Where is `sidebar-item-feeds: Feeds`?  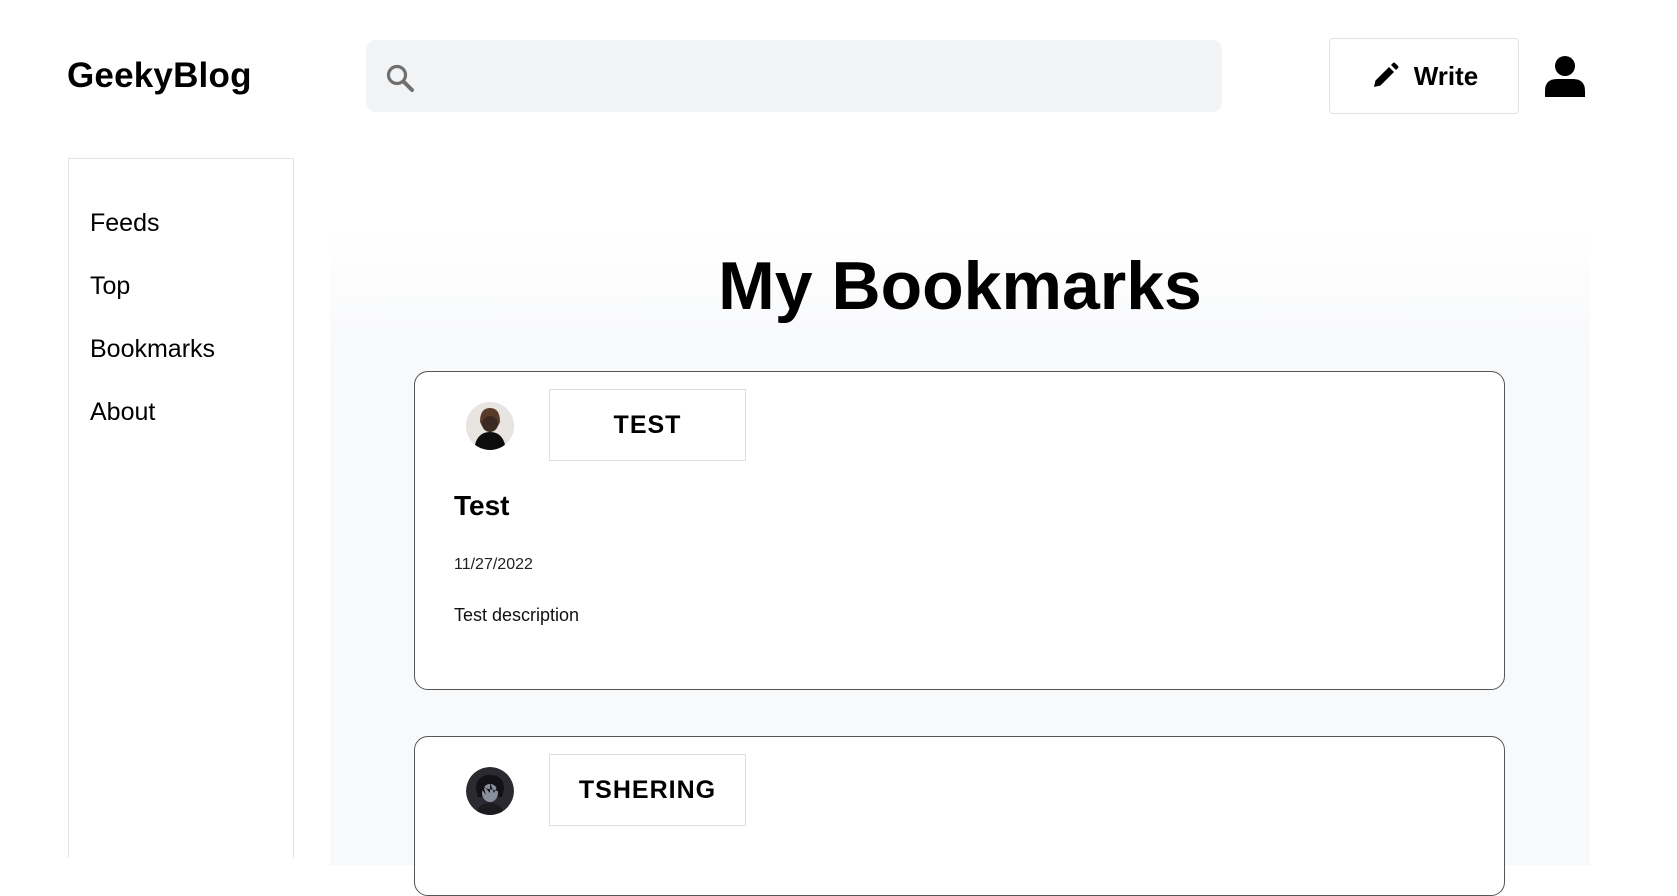 sidebar-item-feeds: Feeds is located at coordinates (124, 223).